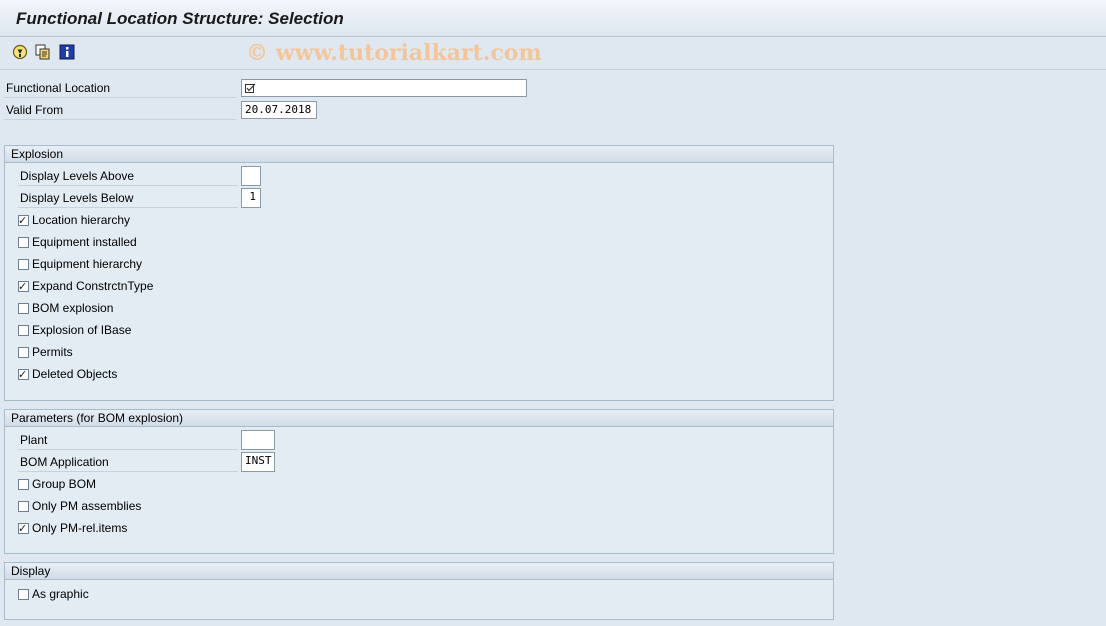  What do you see at coordinates (553, 53) in the screenshot?
I see `application-toolbar: © www.tutorialkart.com` at bounding box center [553, 53].